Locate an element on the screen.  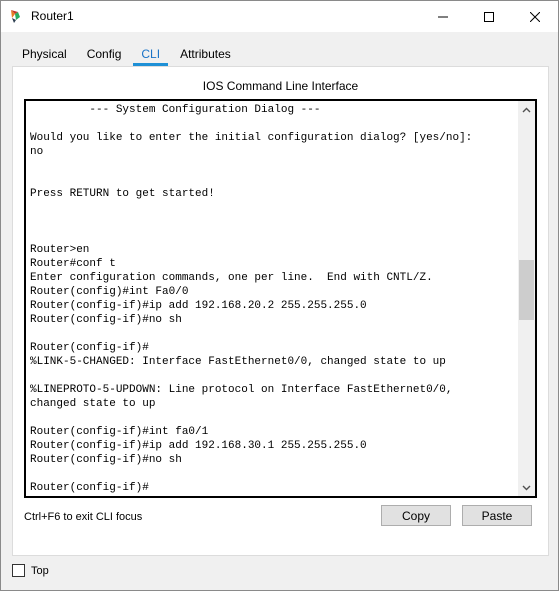
terminal-line: no is located at coordinates (37, 152).